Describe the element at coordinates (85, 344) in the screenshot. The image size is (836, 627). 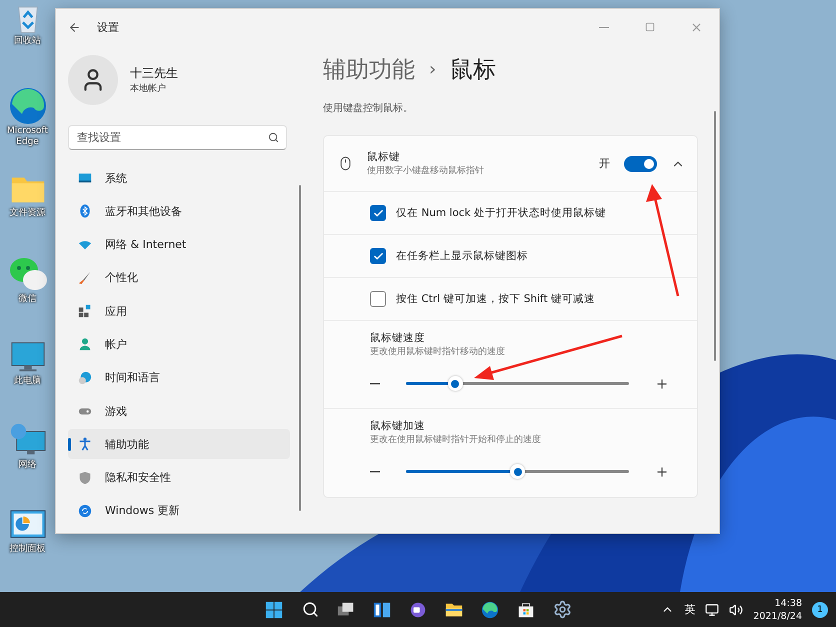
I see `person-icon` at that location.